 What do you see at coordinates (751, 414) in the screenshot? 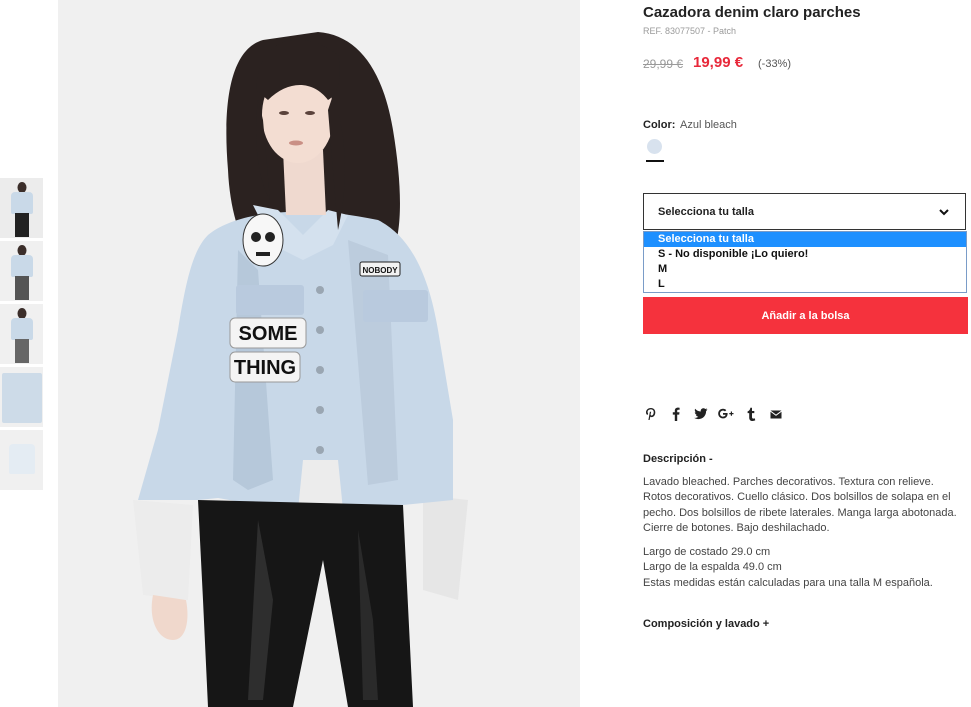
I see `tumblr-icon` at bounding box center [751, 414].